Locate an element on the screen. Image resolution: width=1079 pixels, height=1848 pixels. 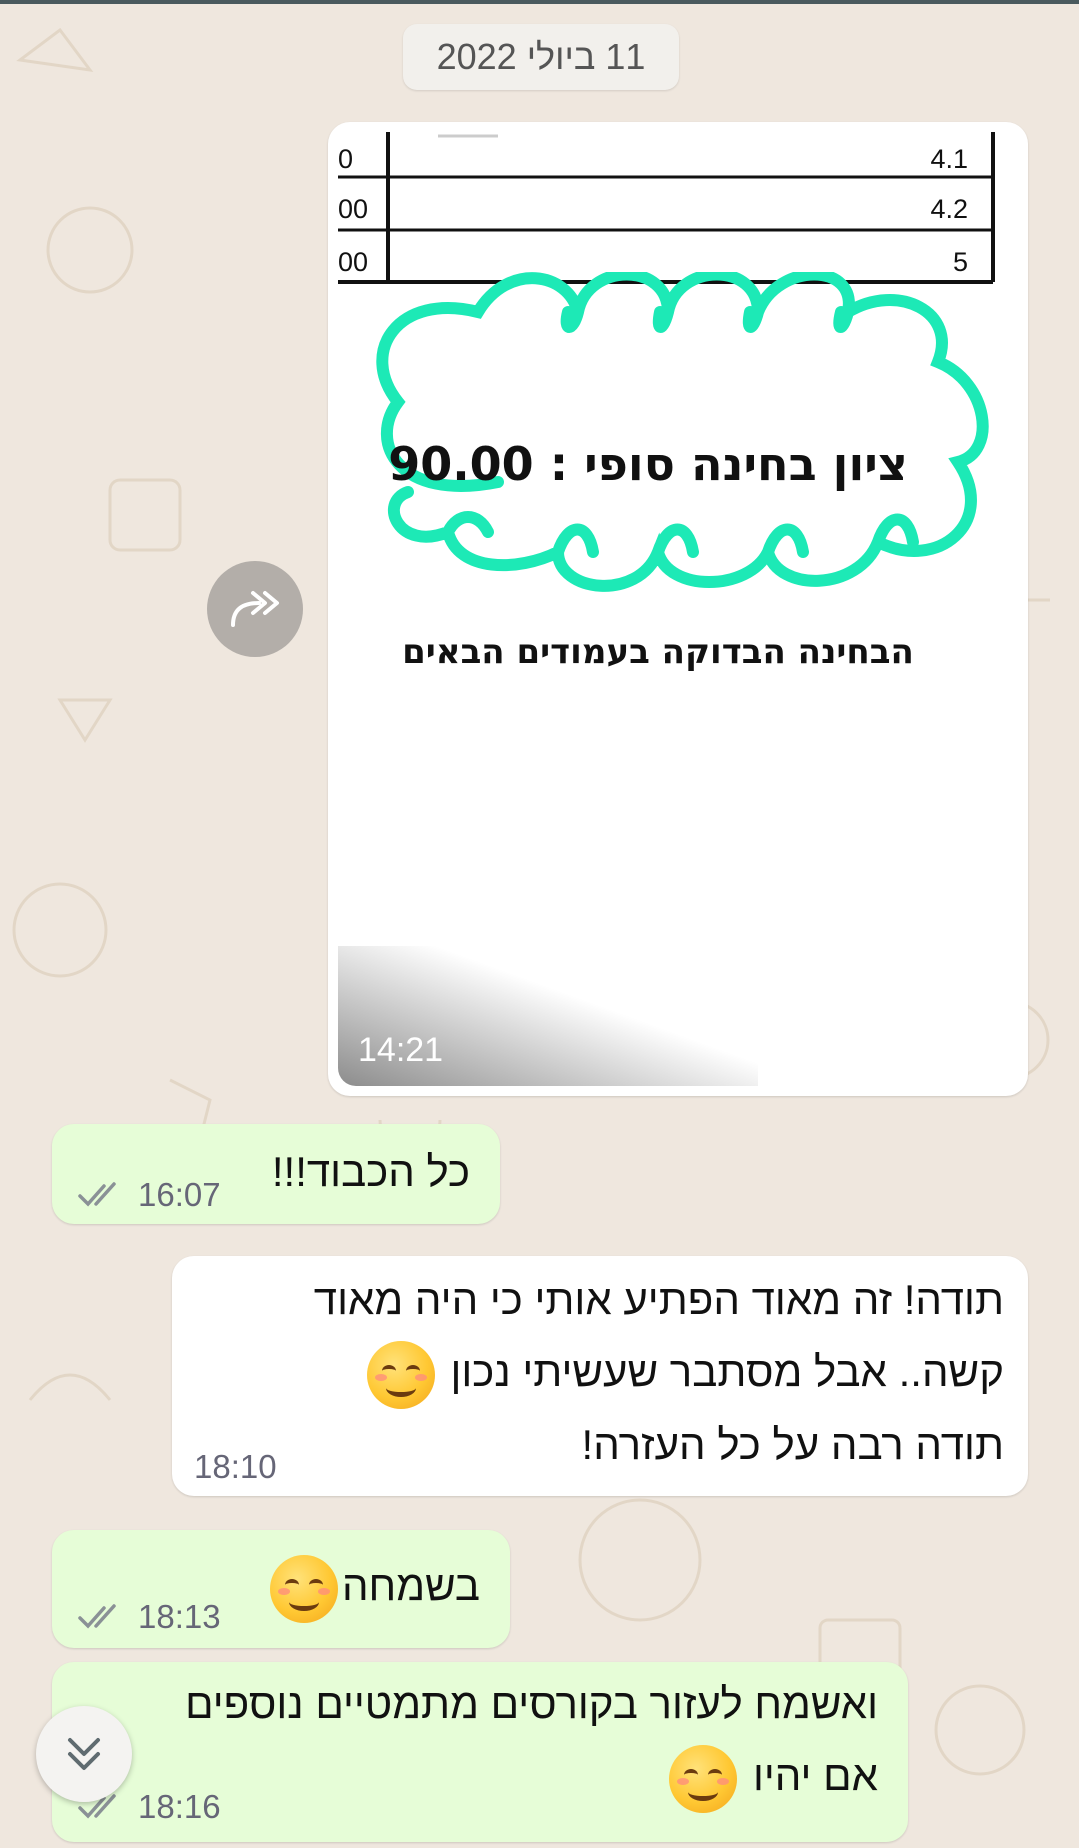
forward-button is located at coordinates (255, 609).